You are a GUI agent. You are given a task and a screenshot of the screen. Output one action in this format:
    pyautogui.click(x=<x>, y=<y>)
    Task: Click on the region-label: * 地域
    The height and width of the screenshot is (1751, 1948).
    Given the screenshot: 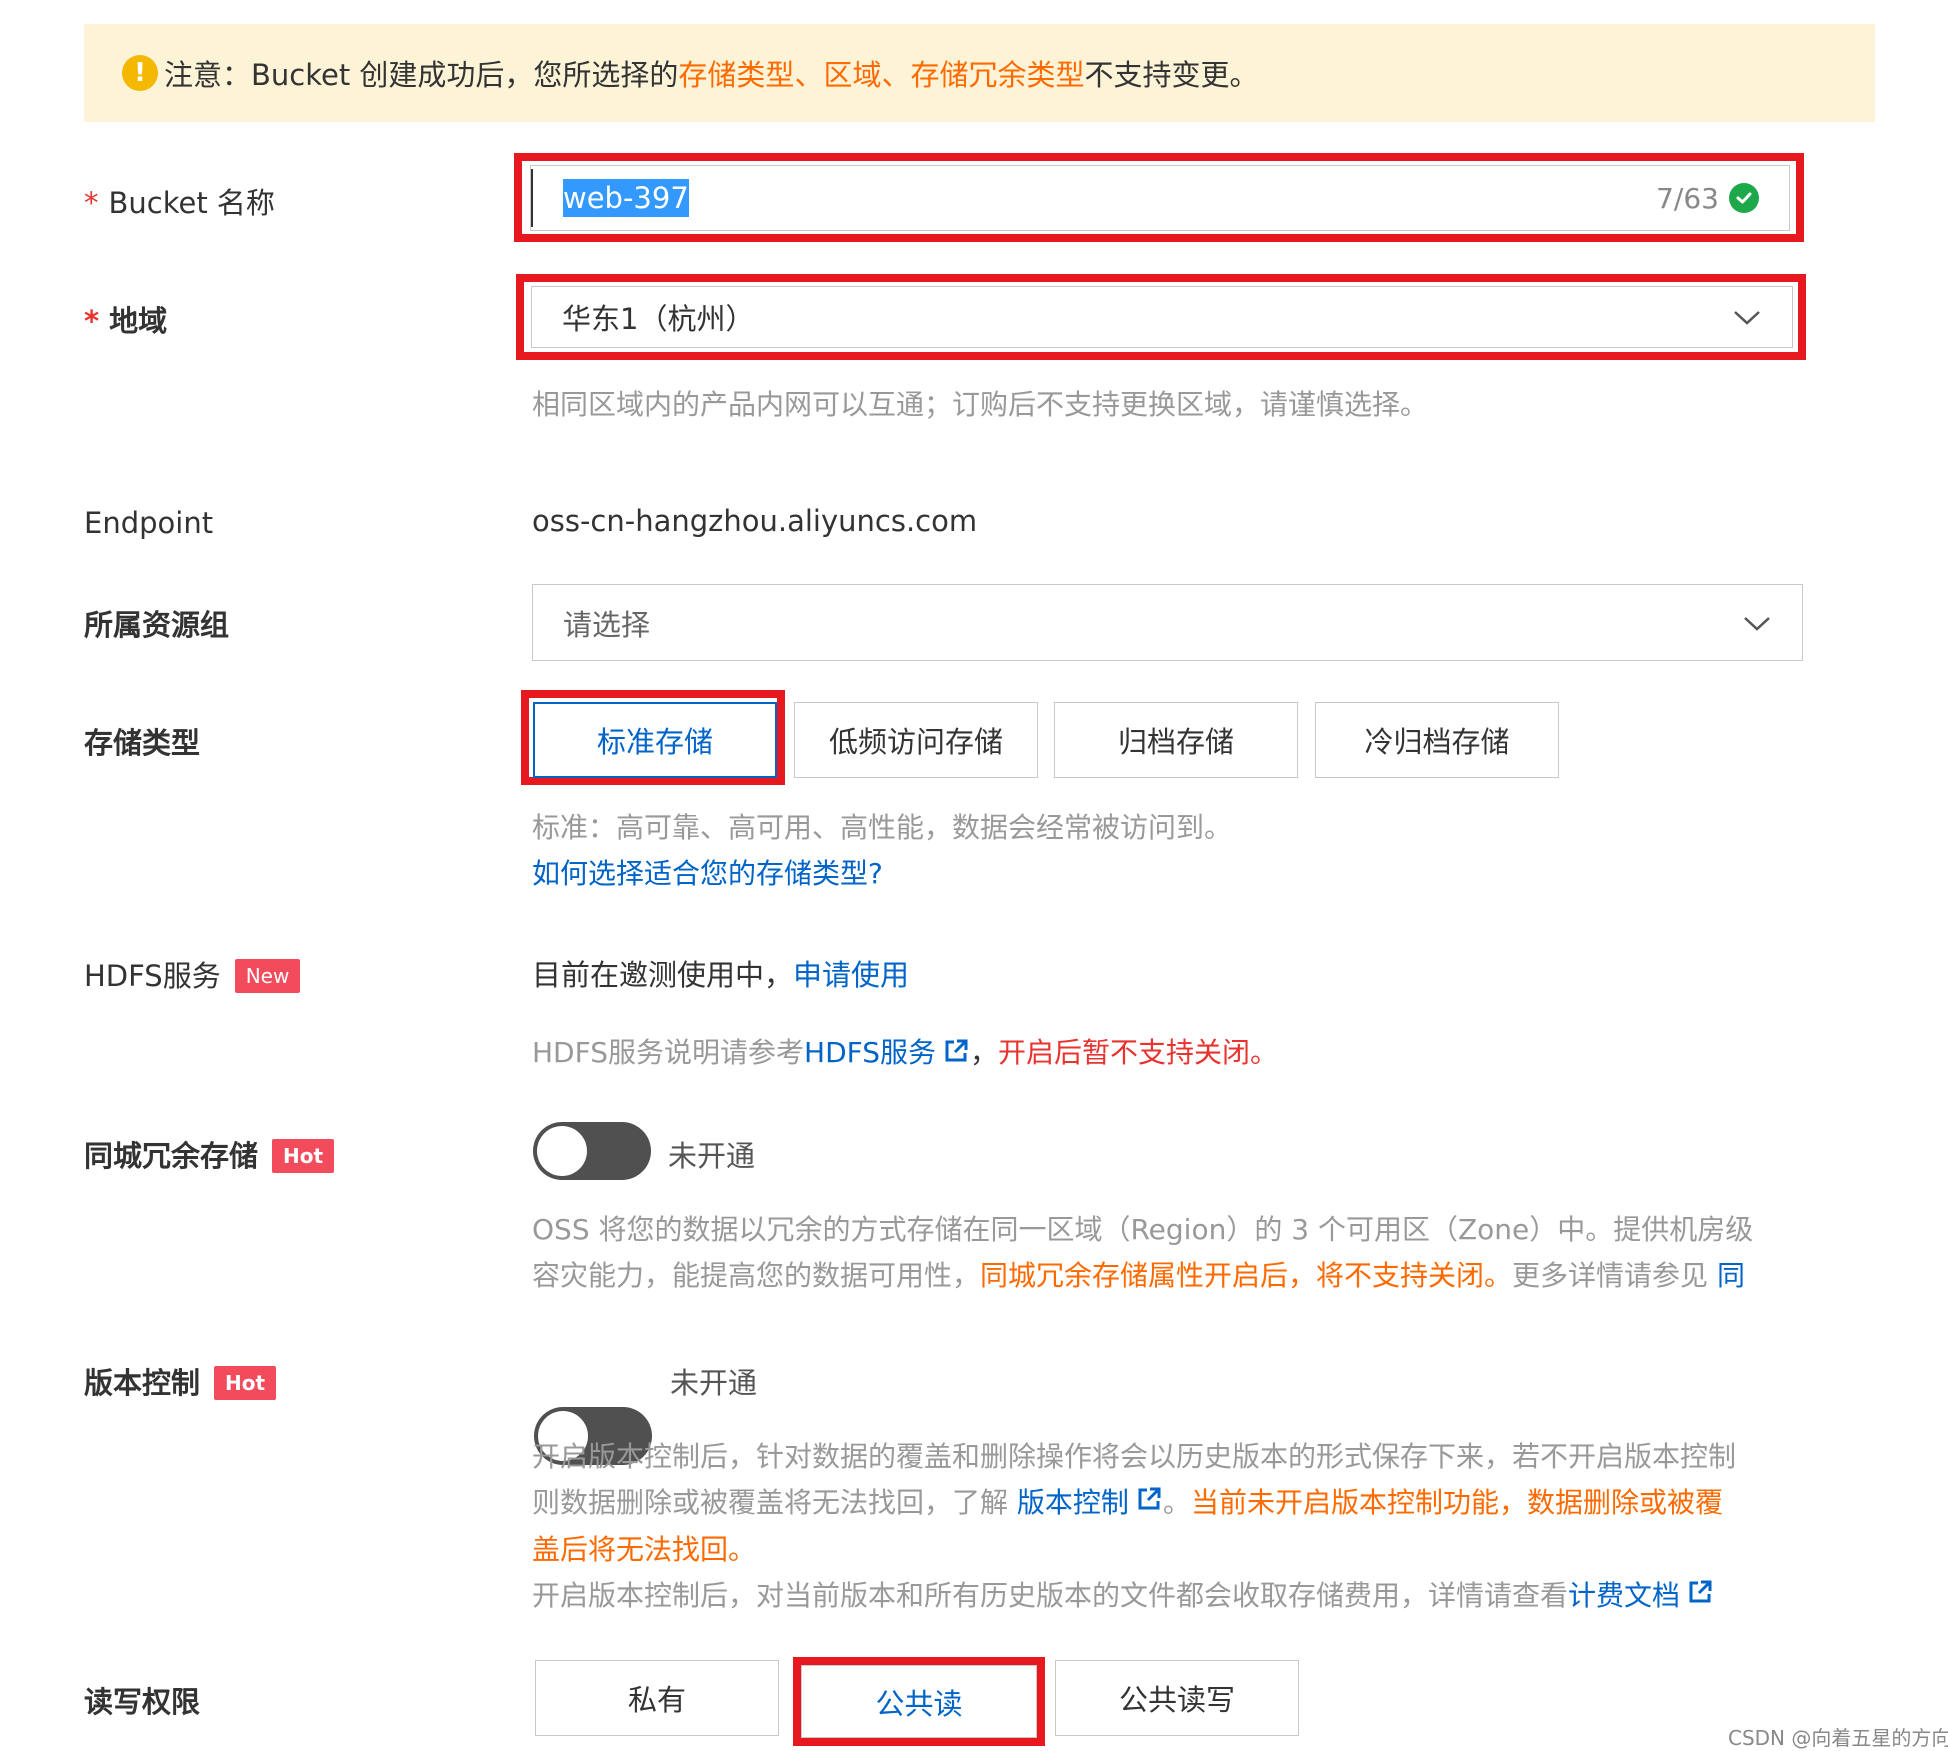 What is the action you would take?
    pyautogui.click(x=126, y=321)
    